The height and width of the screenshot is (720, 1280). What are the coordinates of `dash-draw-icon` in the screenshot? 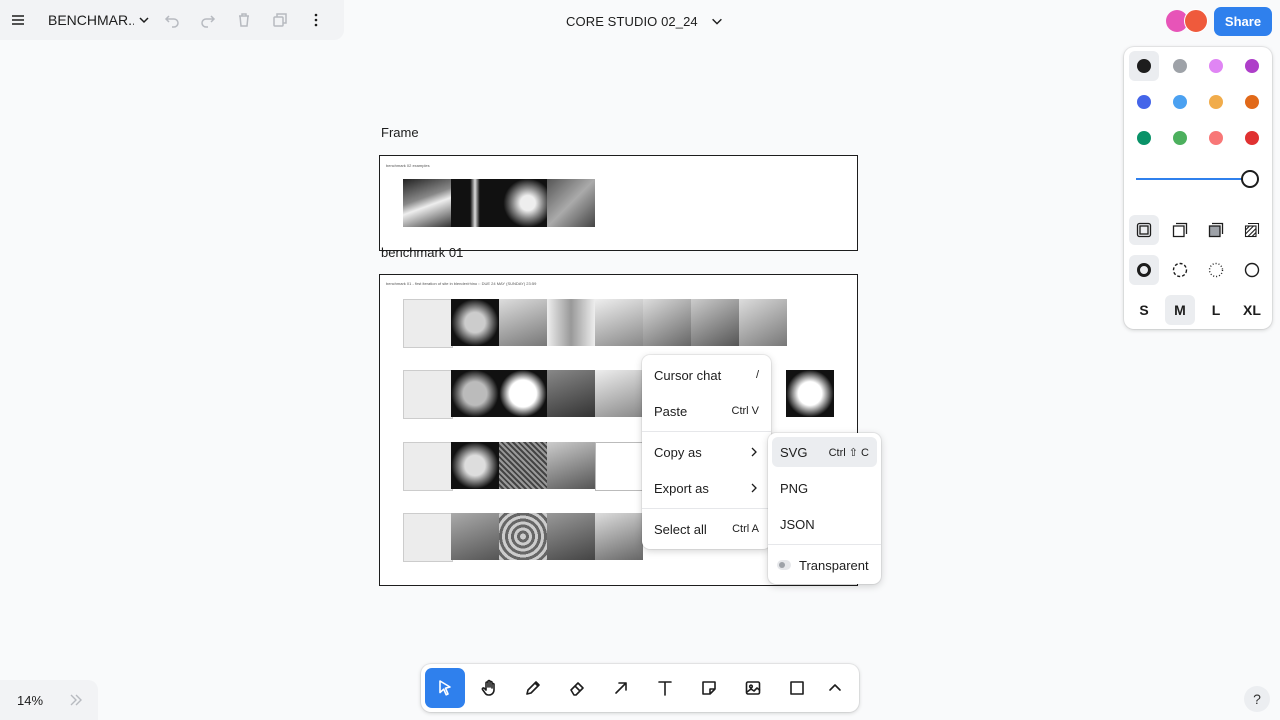 It's located at (1144, 270).